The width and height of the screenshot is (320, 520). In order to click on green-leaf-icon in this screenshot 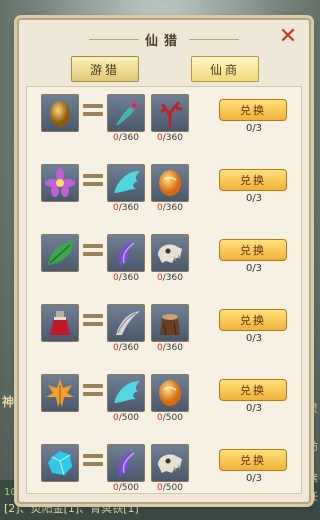, I will do `click(61, 253)`.